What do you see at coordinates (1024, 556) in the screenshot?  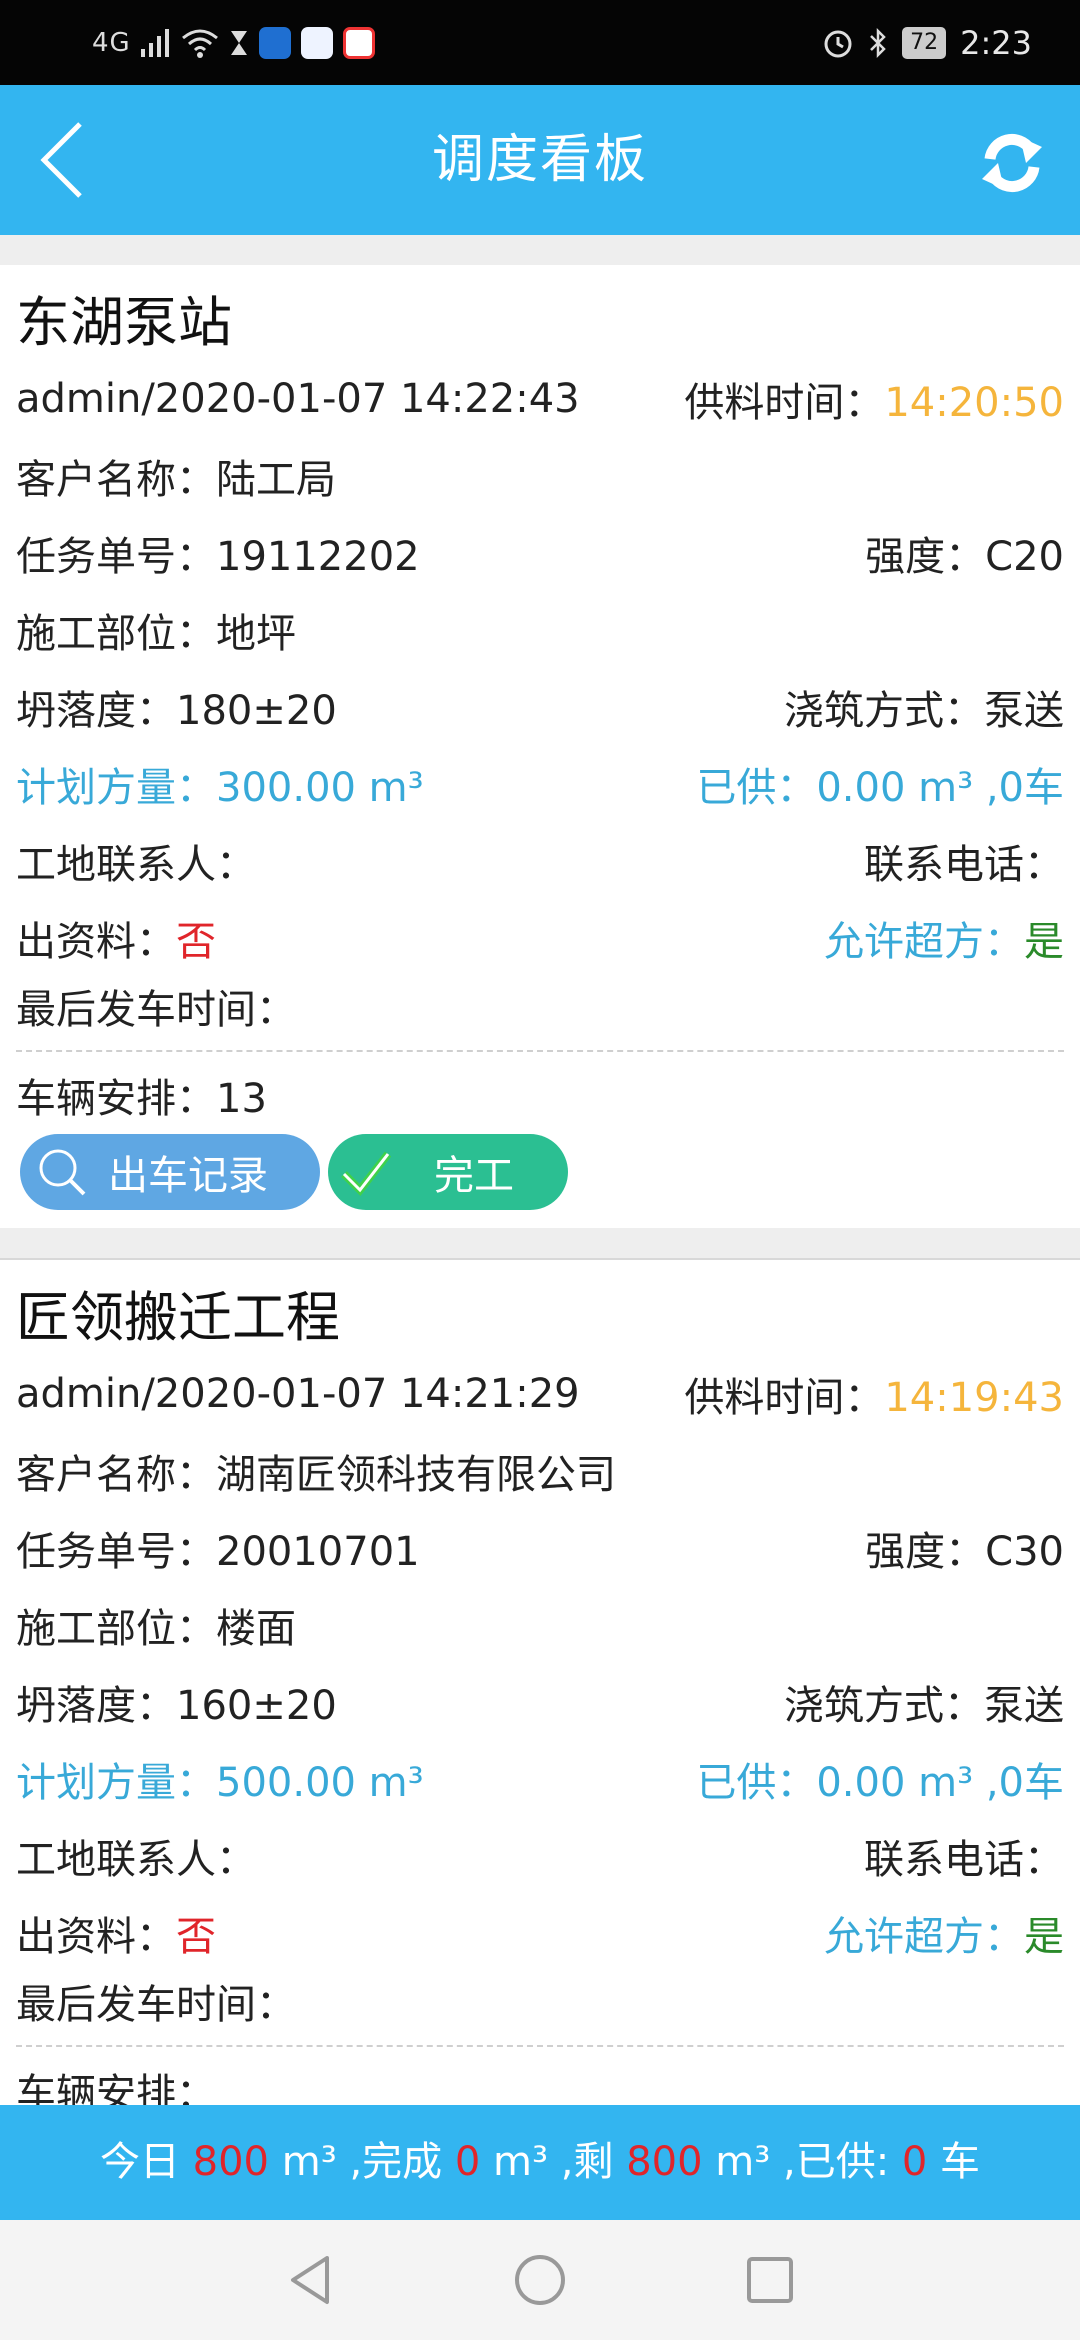 I see `strength-value: C20` at bounding box center [1024, 556].